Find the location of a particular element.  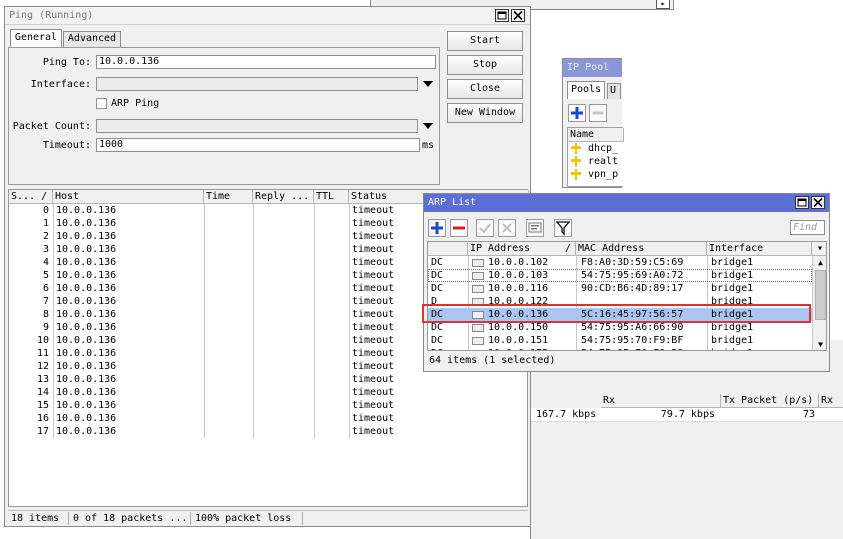

arp-scrollbar: ▲ ▼ is located at coordinates (819, 303).